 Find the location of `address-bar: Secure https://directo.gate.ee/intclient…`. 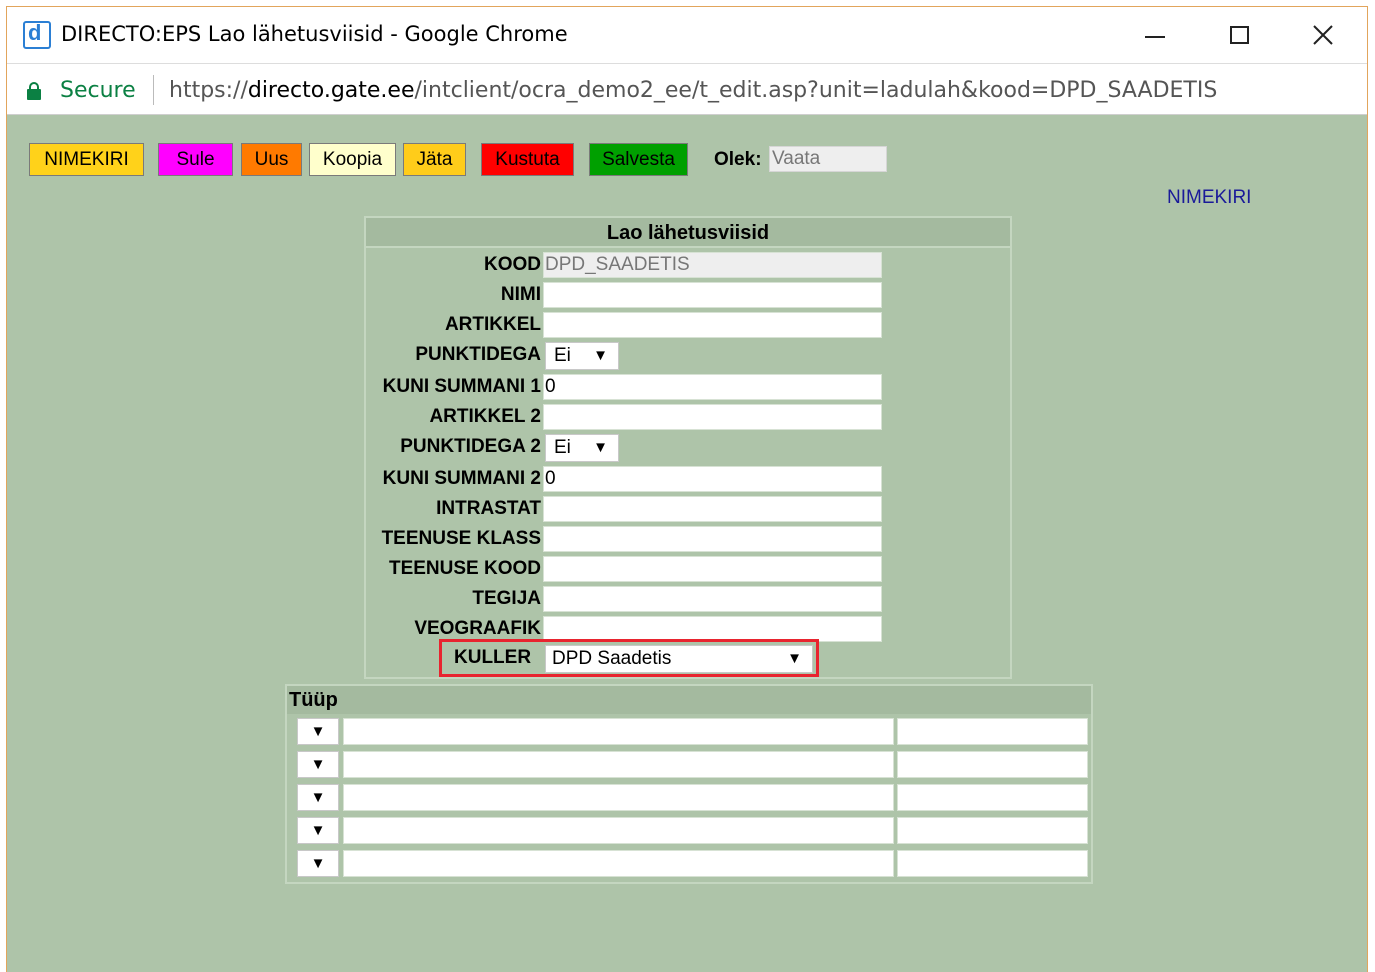

address-bar: Secure https://directo.gate.ee/intclient… is located at coordinates (687, 89).